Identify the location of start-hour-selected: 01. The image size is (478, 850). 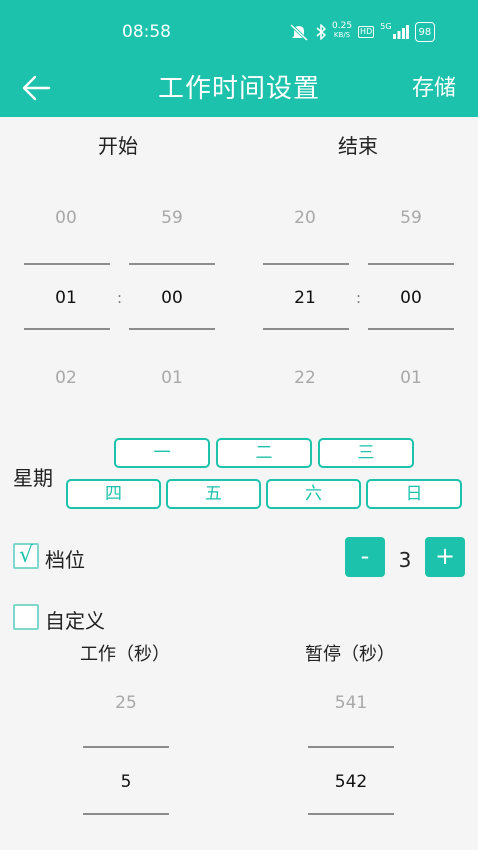
(66, 298).